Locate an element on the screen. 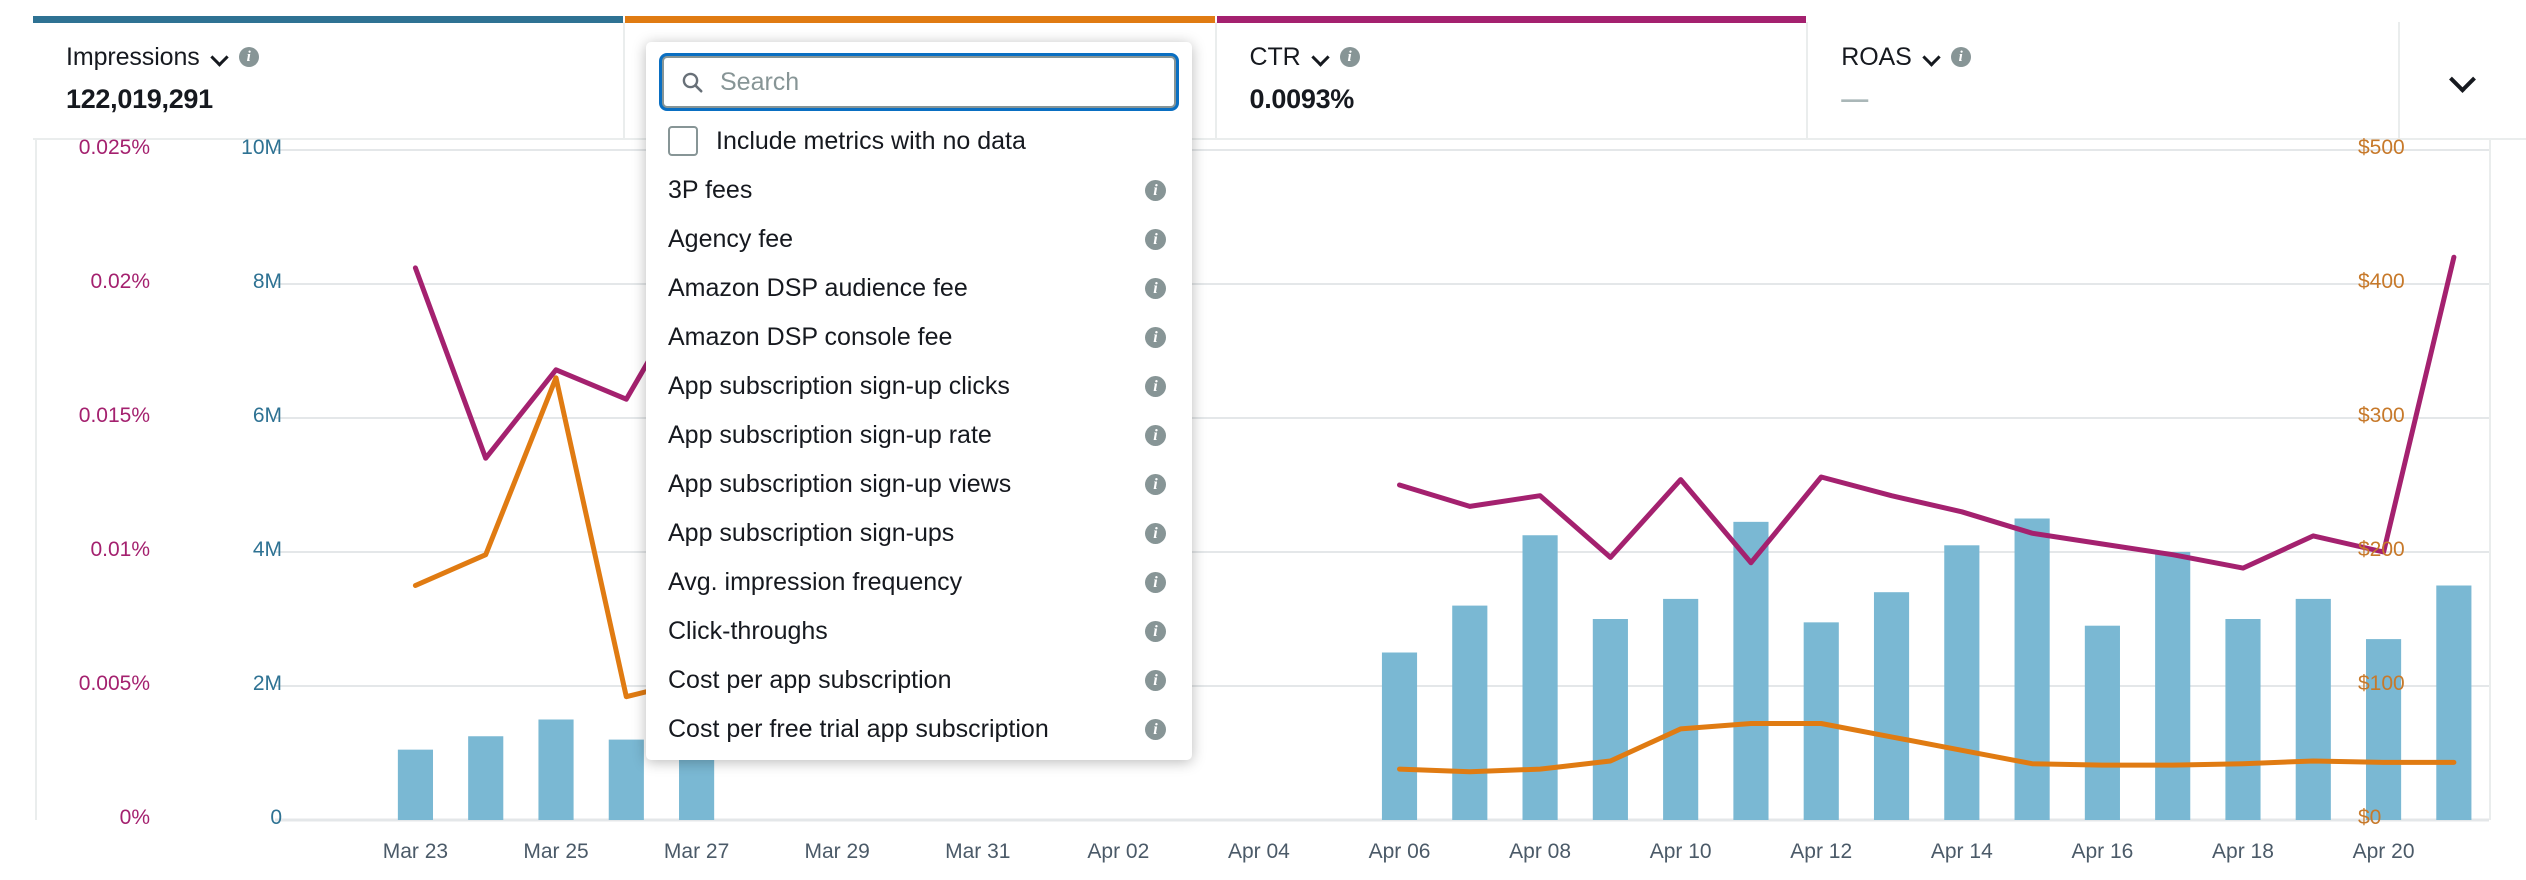  x-axis-tick-label: Apr 18 is located at coordinates (2243, 851).